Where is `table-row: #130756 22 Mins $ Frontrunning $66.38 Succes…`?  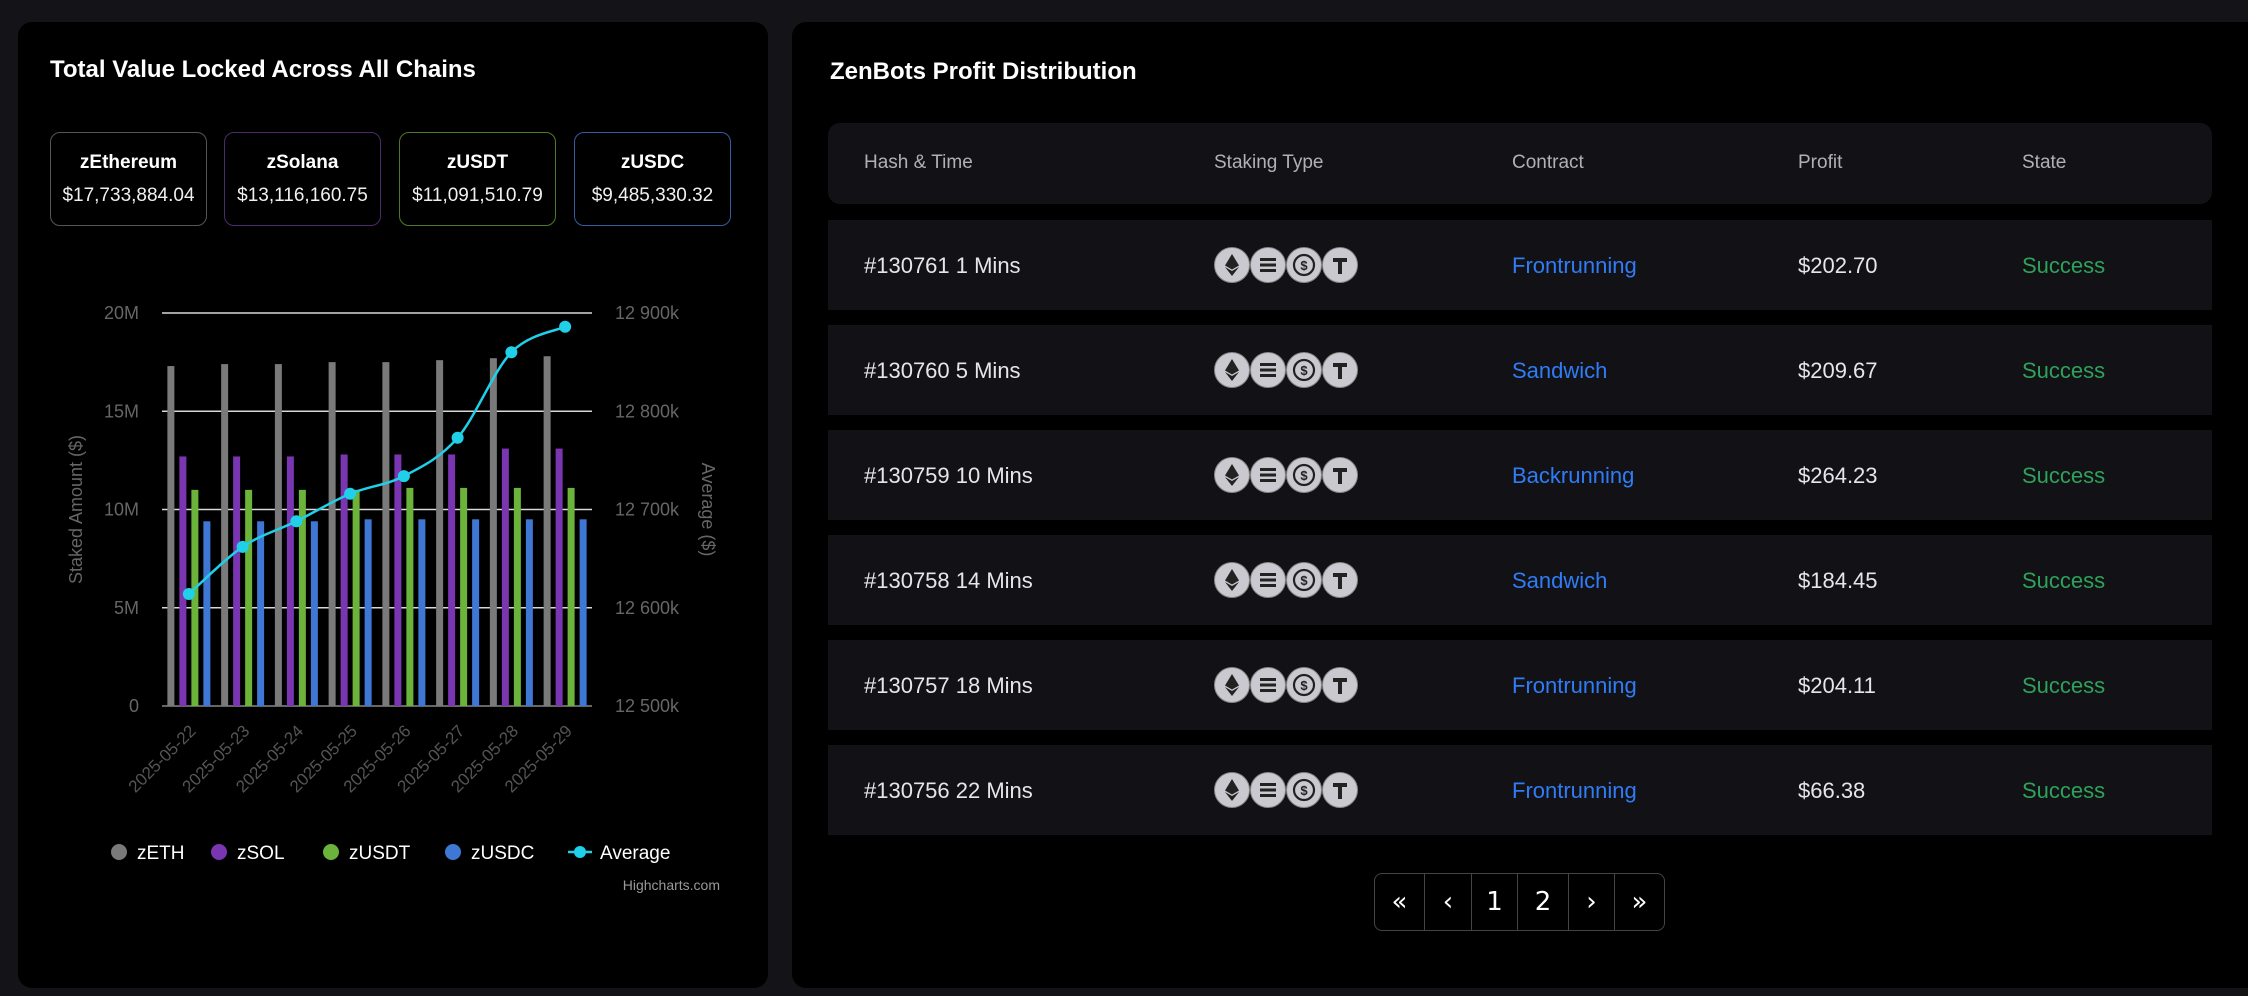 table-row: #130756 22 Mins $ Frontrunning $66.38 Succes… is located at coordinates (1520, 790).